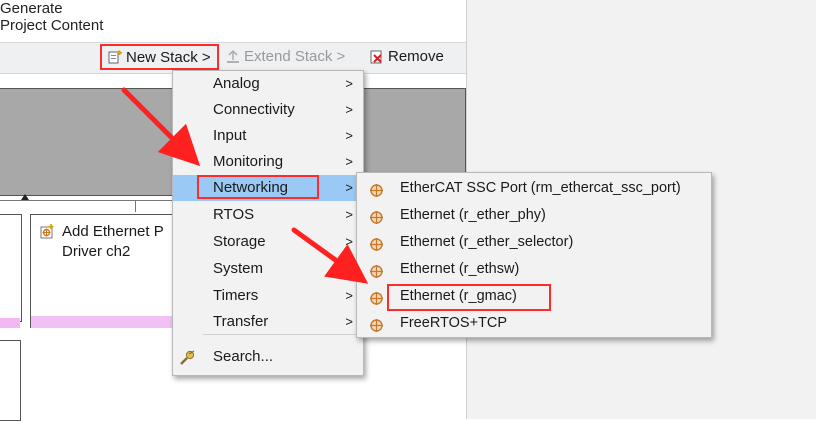  What do you see at coordinates (135, 206) in the screenshot?
I see `divider-tick` at bounding box center [135, 206].